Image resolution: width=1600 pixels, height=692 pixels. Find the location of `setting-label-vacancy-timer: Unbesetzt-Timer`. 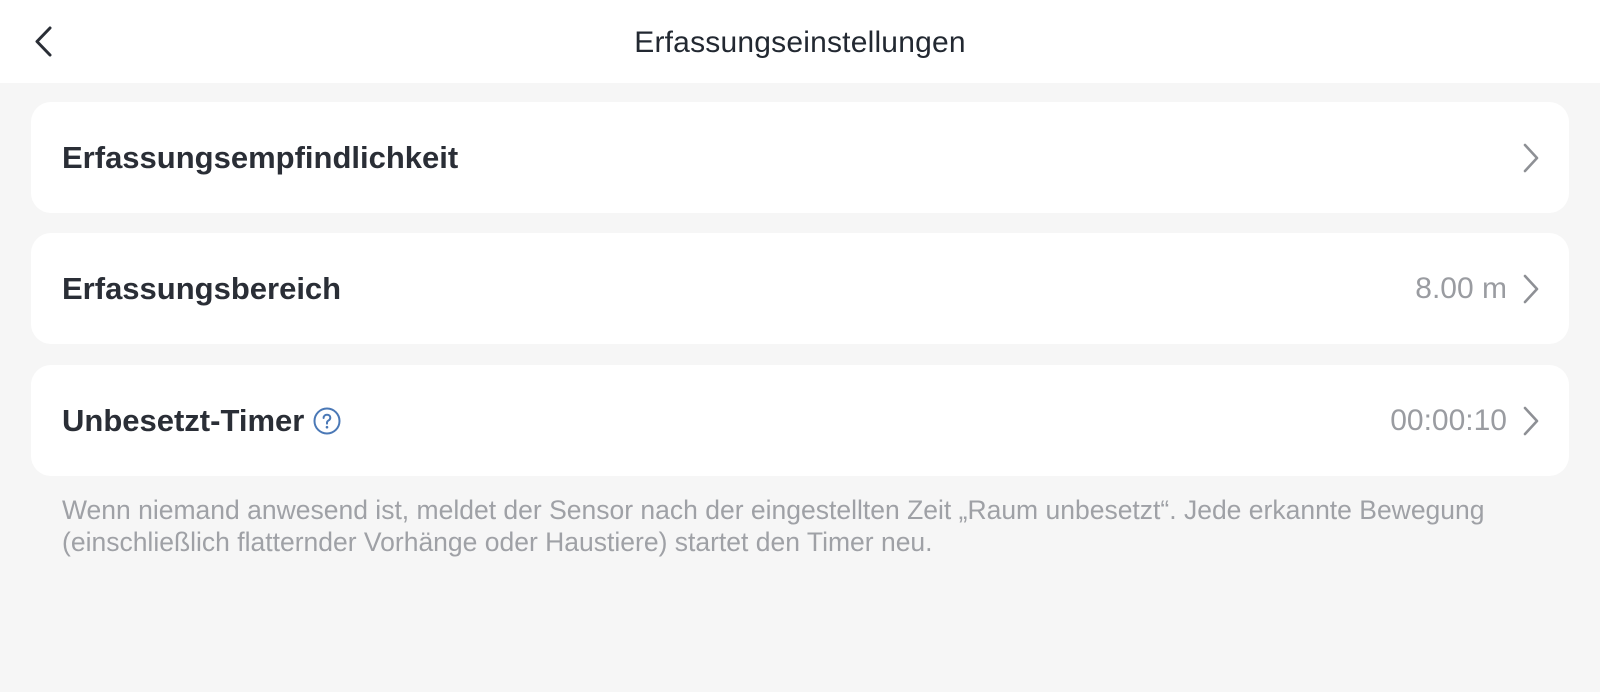

setting-label-vacancy-timer: Unbesetzt-Timer is located at coordinates (201, 420).